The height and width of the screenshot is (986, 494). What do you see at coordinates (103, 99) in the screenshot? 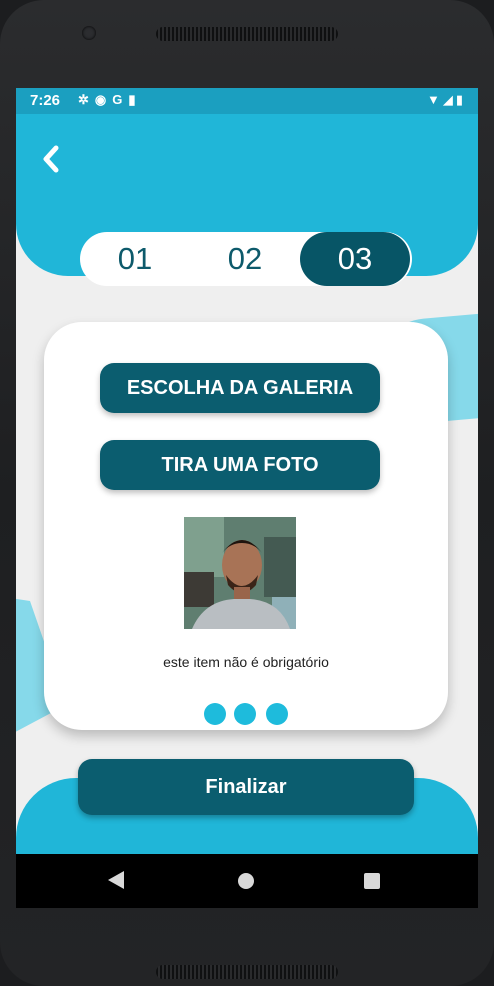
I see `shield-icon: ◉` at bounding box center [103, 99].